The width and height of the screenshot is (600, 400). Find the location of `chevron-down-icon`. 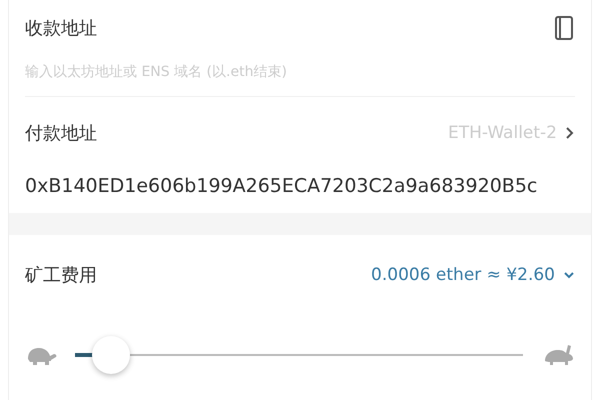

chevron-down-icon is located at coordinates (569, 275).